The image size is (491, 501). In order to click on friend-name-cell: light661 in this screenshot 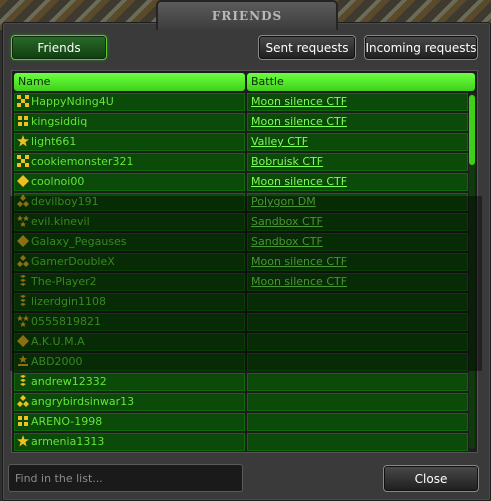, I will do `click(129, 142)`.